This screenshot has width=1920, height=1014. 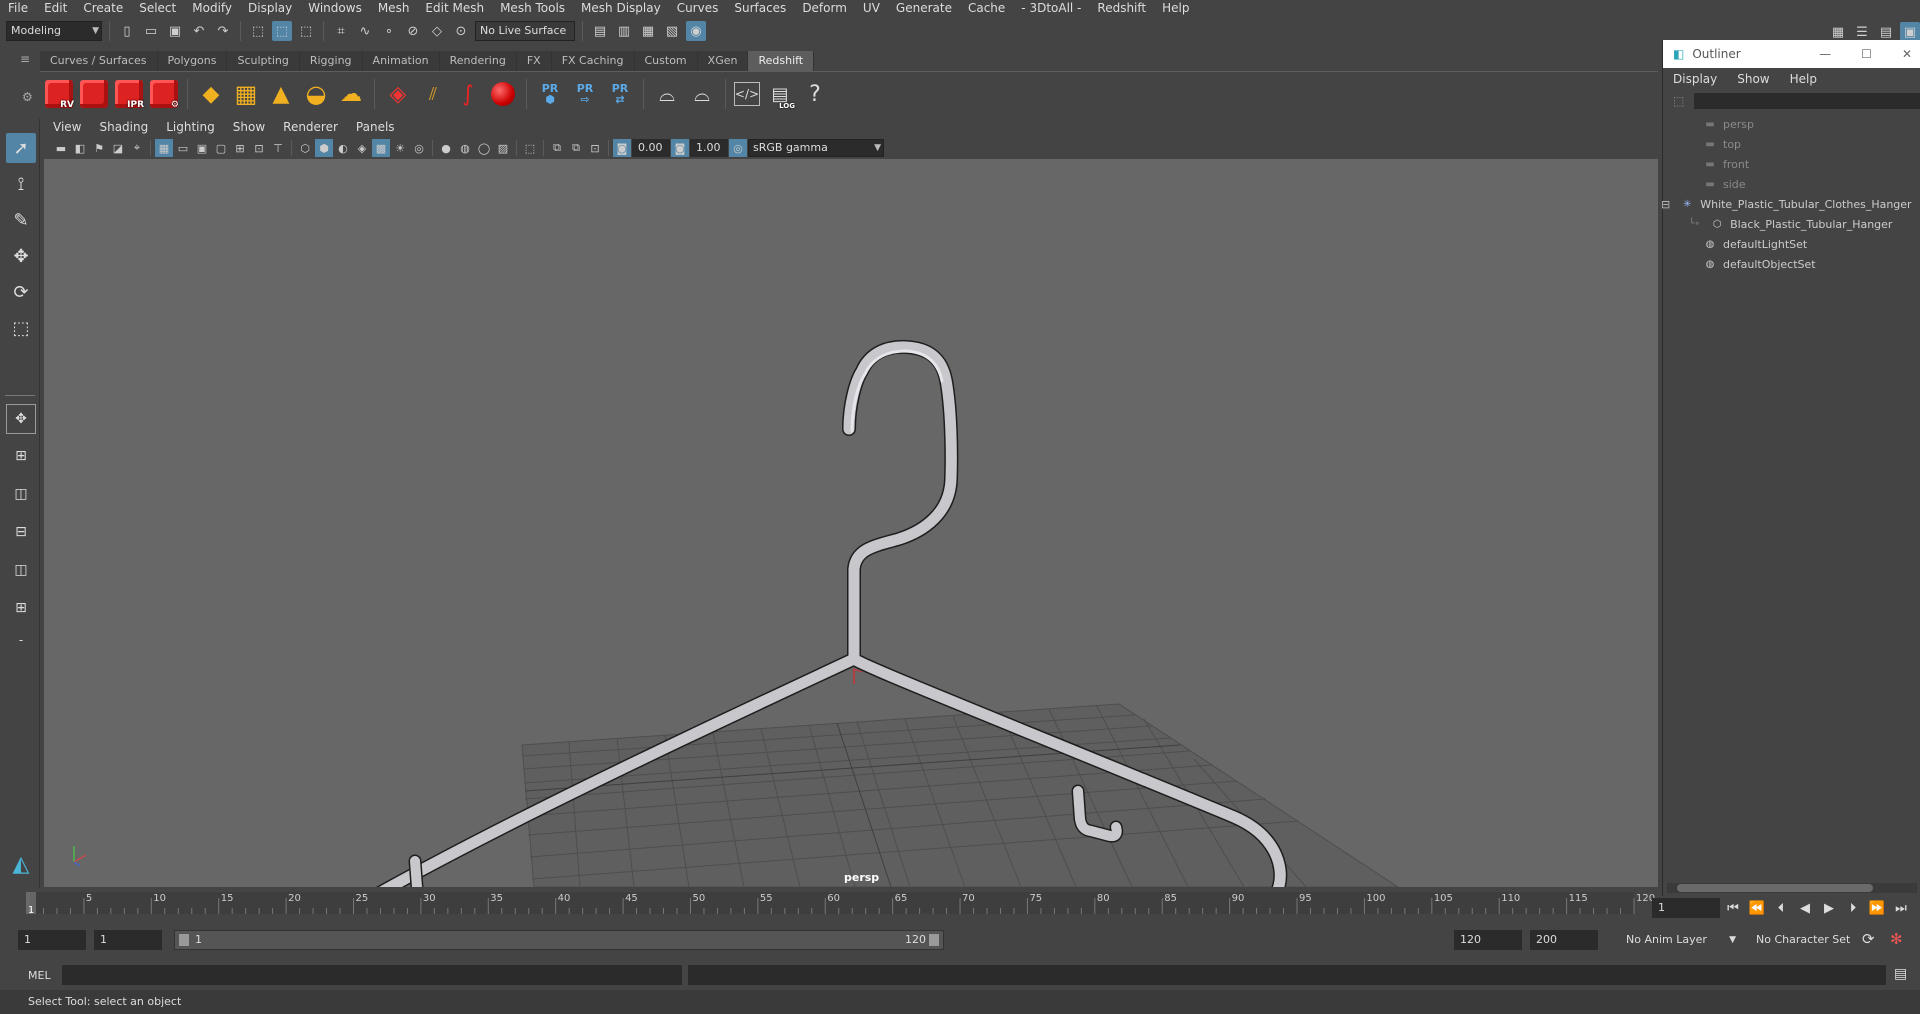 What do you see at coordinates (1757, 908) in the screenshot?
I see `step-back-key-icon: ⏪` at bounding box center [1757, 908].